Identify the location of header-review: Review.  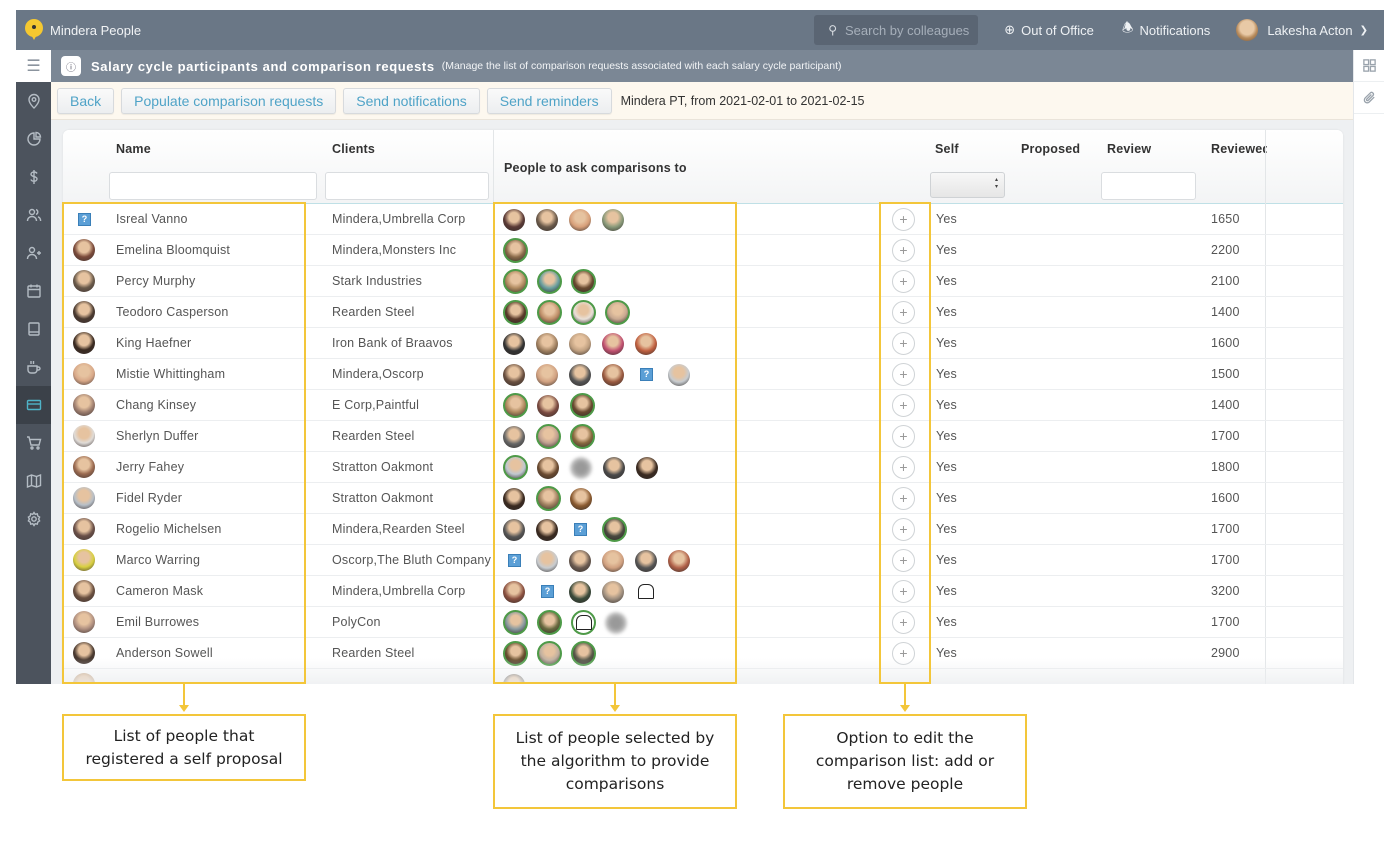
(1129, 149).